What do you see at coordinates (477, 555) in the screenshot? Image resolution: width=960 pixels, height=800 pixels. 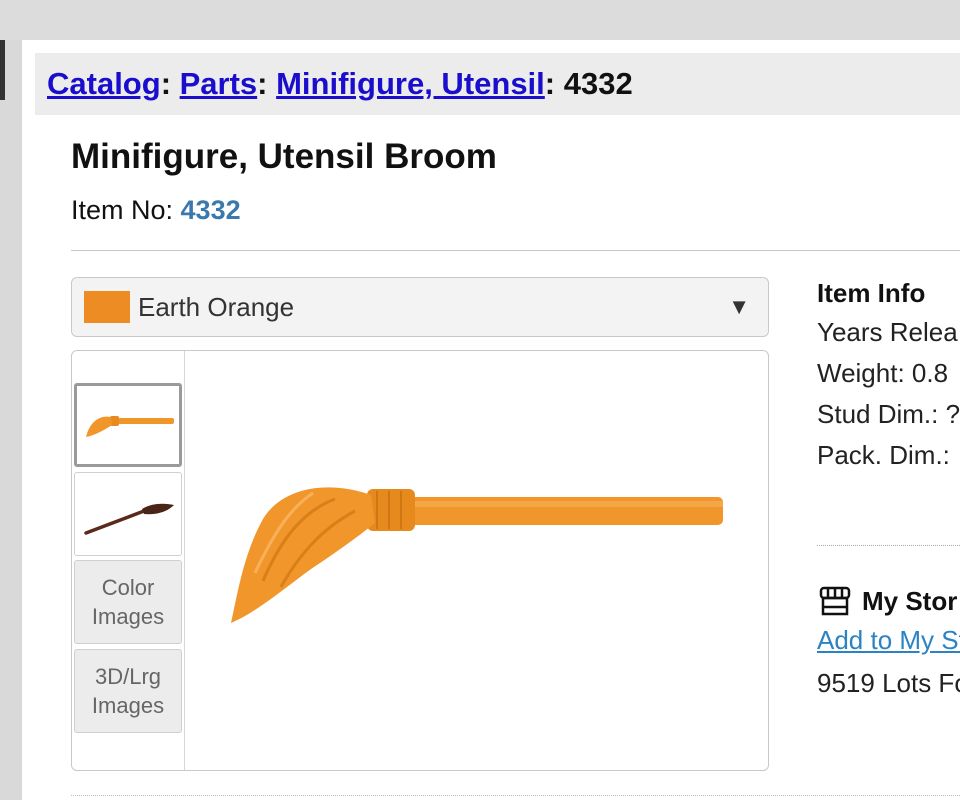 I see `broom-image` at bounding box center [477, 555].